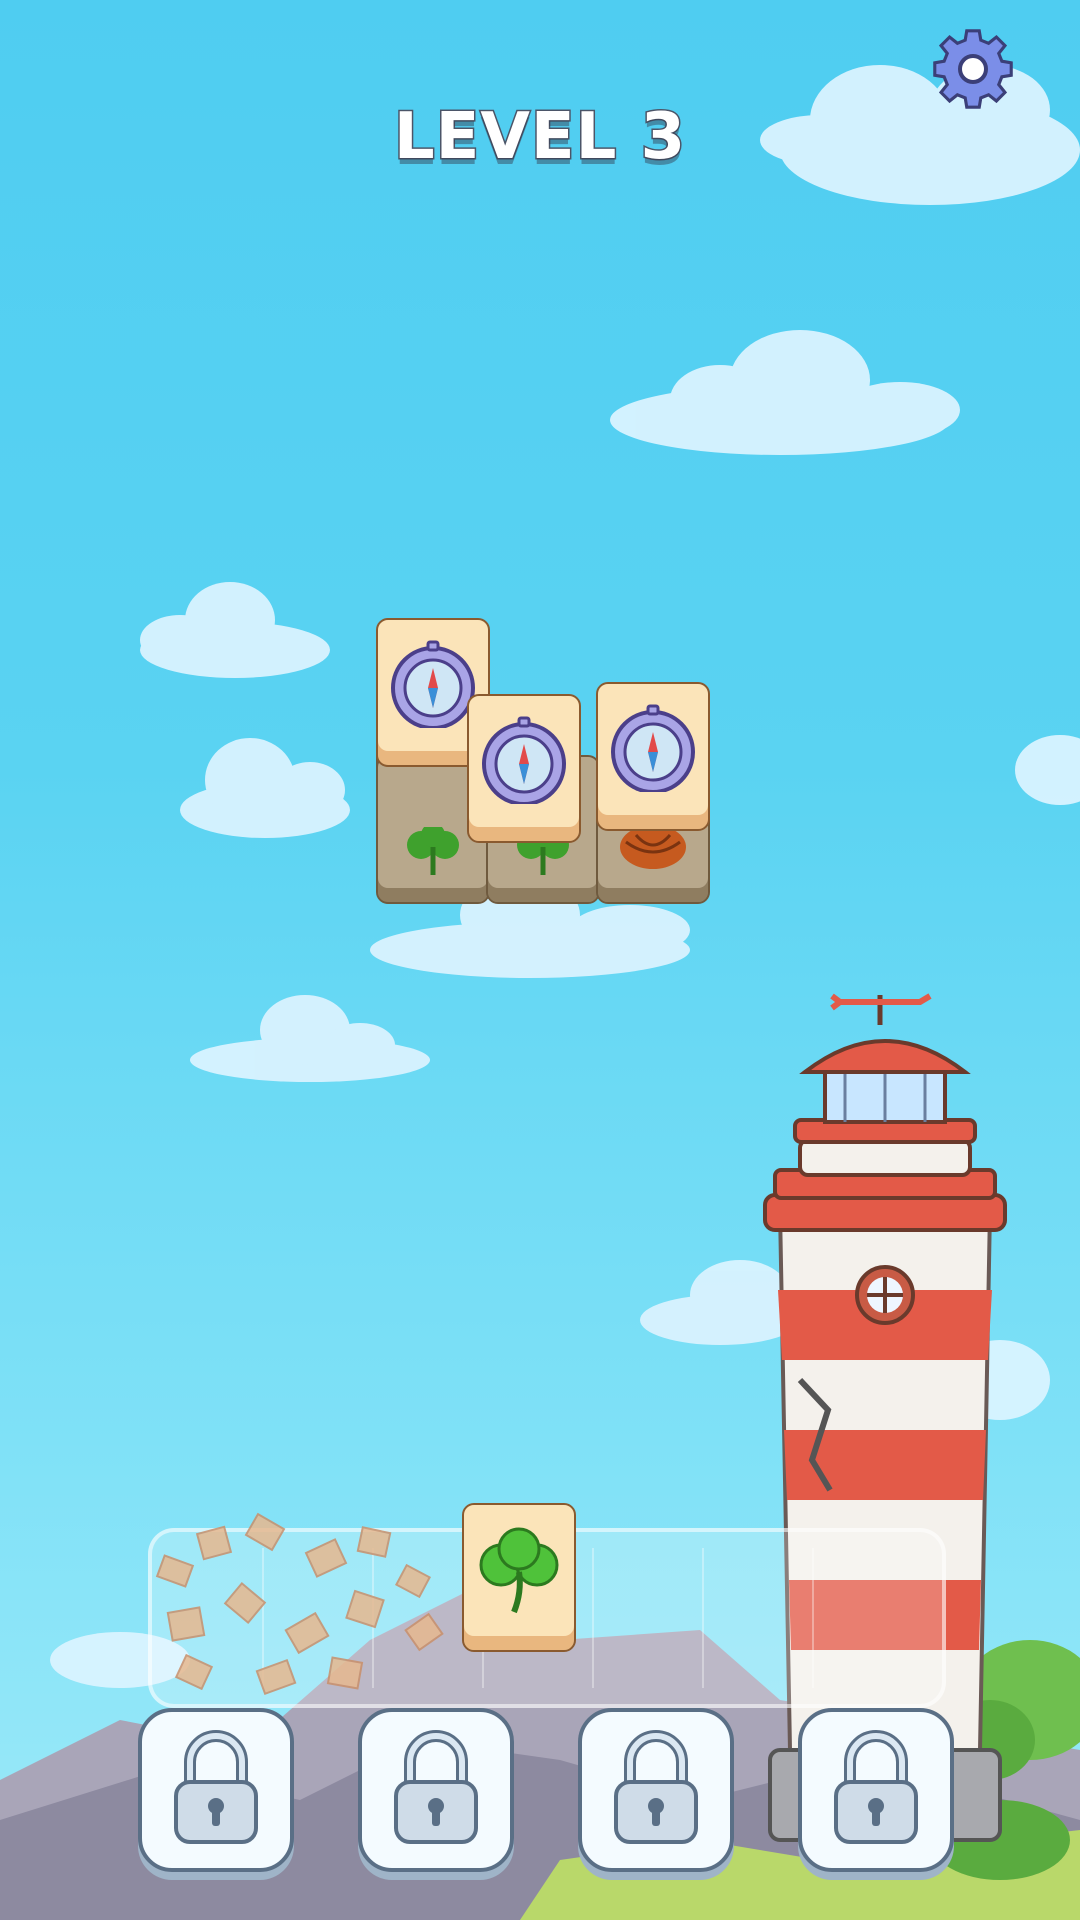  I want to click on level-title: LEVEL 3, so click(539, 137).